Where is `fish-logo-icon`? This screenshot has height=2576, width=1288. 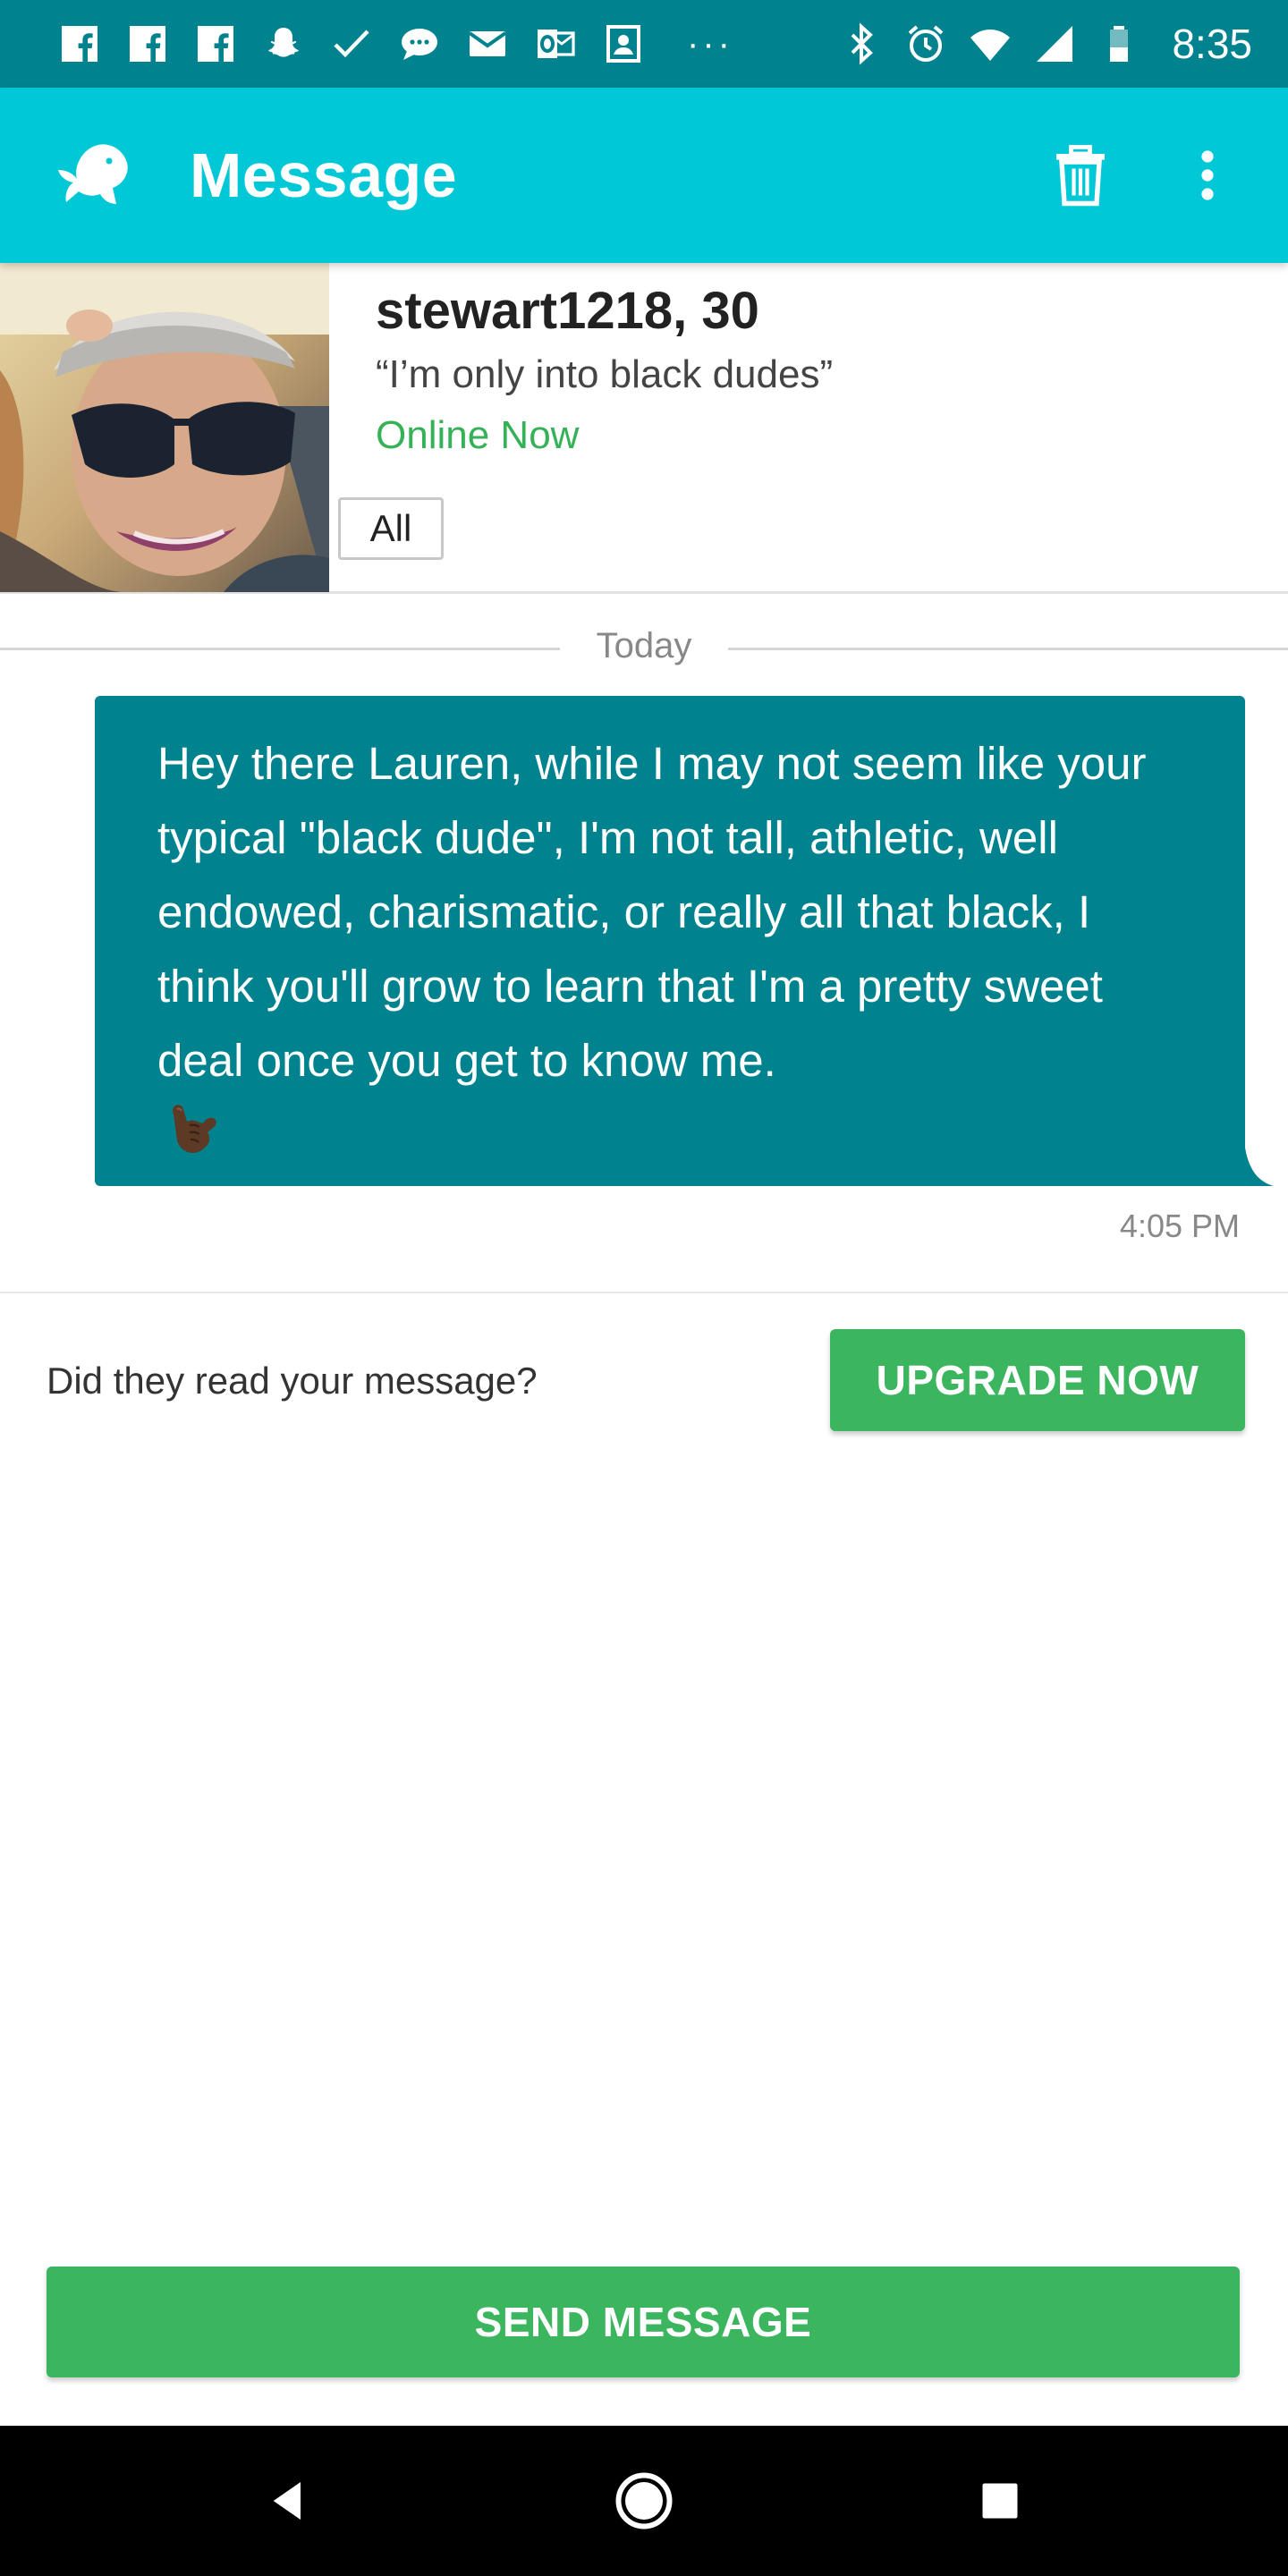
fish-logo-icon is located at coordinates (93, 175).